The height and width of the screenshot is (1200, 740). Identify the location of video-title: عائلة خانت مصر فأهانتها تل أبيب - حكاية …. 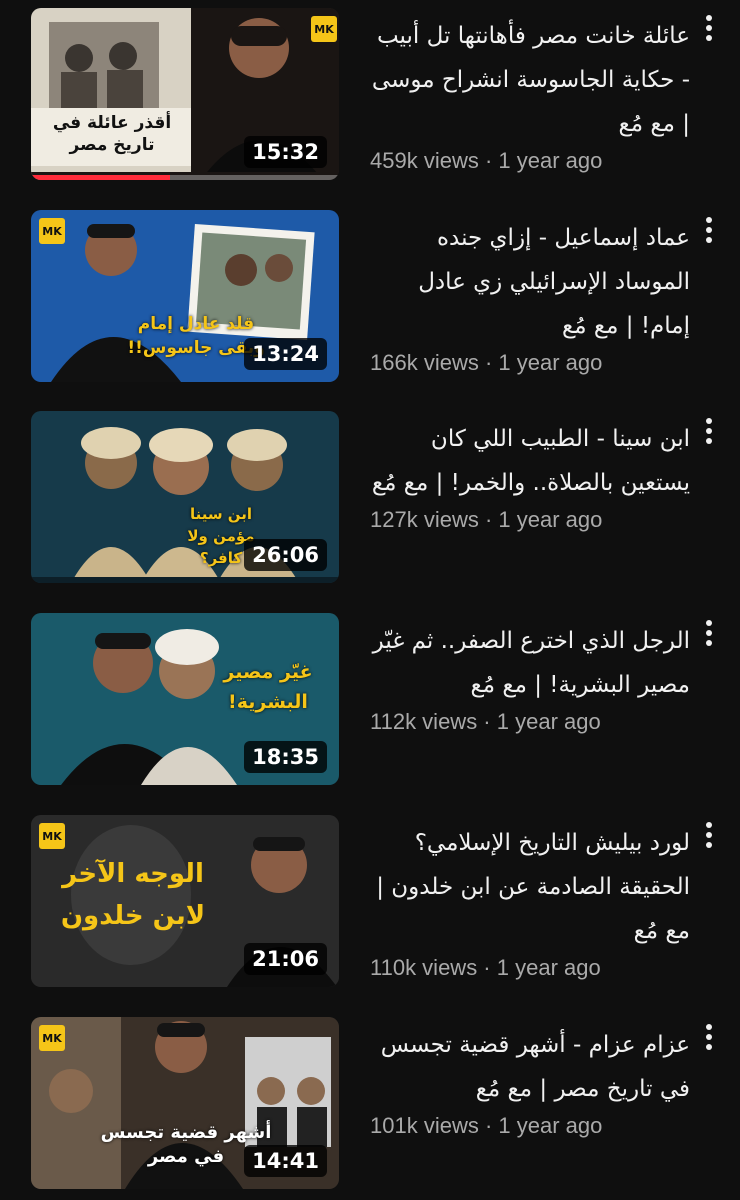
(530, 80).